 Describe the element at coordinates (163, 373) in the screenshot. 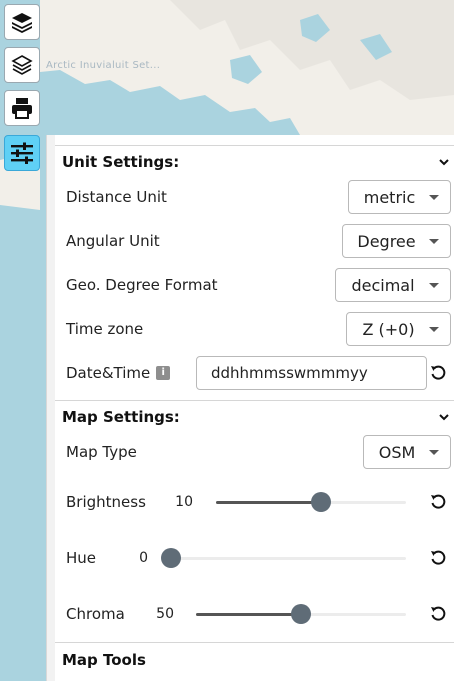

I see `info-icon: i` at that location.